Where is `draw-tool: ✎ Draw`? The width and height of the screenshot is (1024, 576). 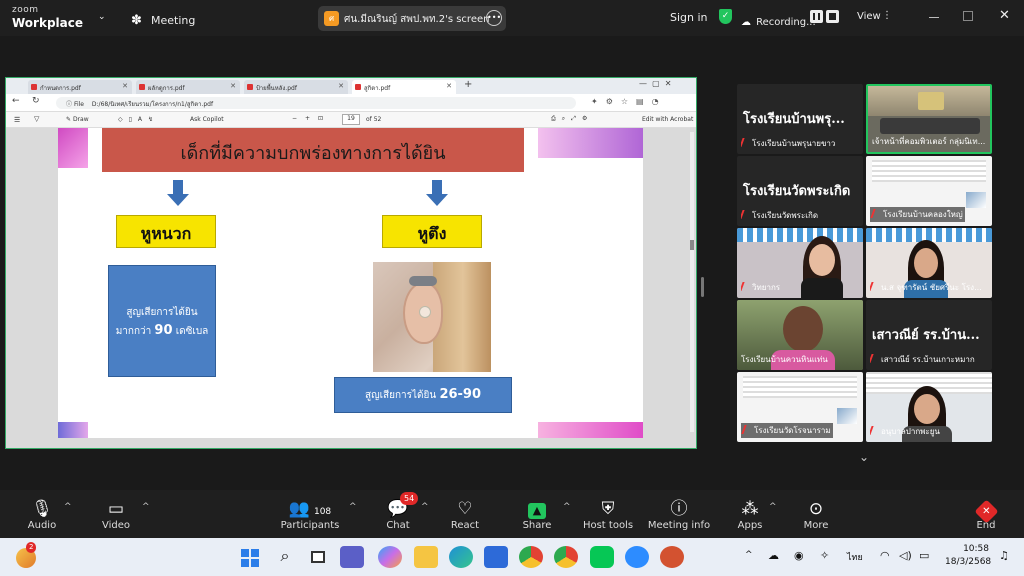
draw-tool: ✎ Draw is located at coordinates (77, 119).